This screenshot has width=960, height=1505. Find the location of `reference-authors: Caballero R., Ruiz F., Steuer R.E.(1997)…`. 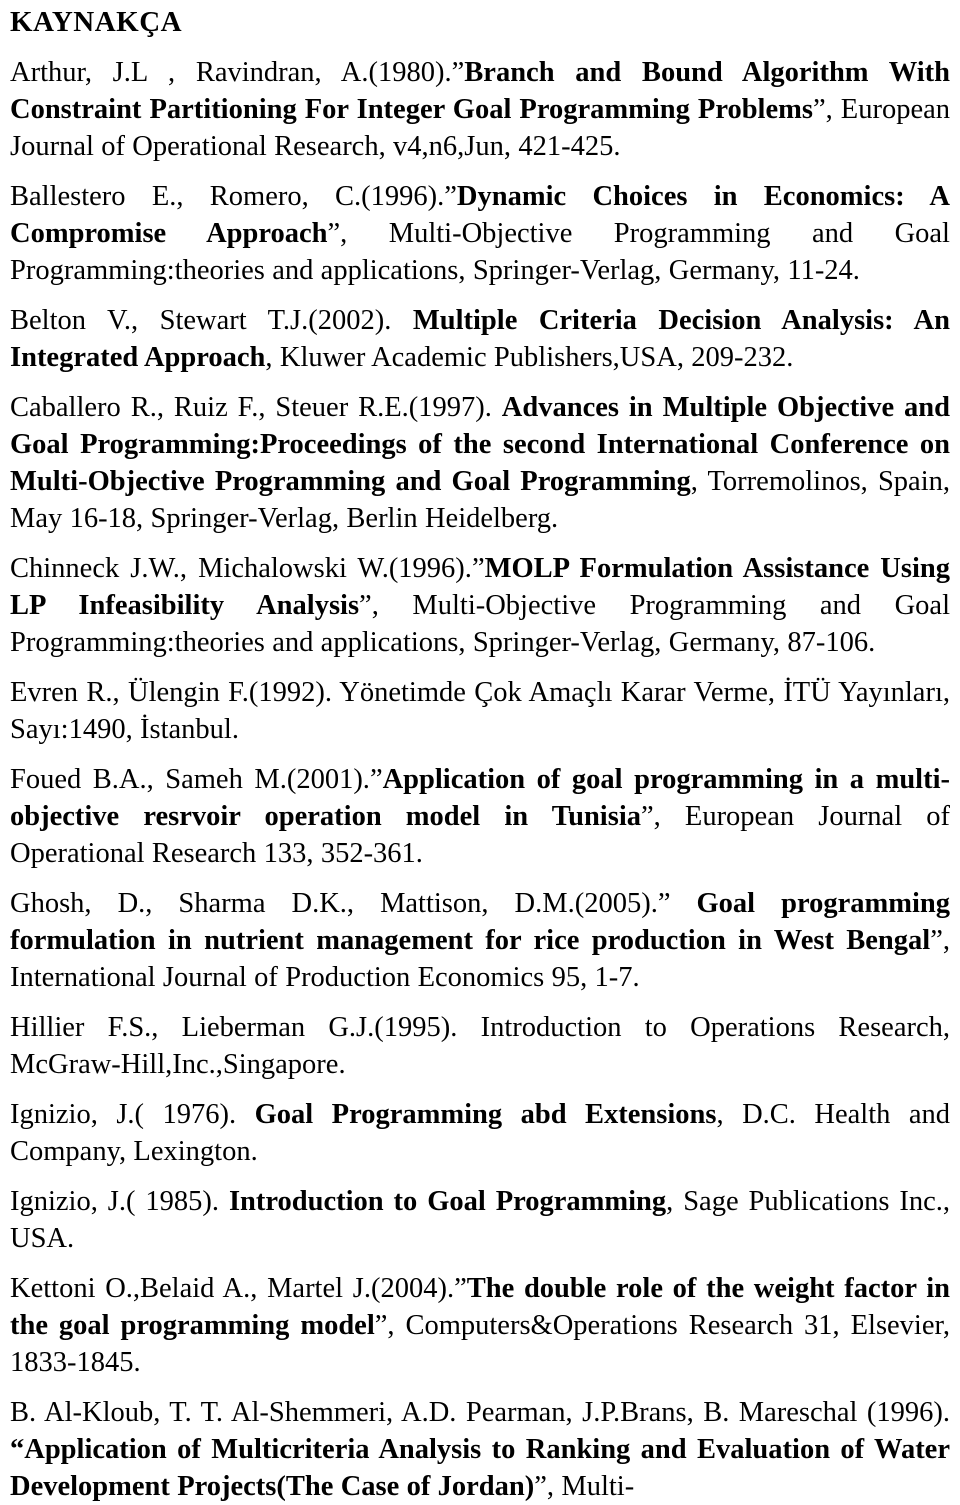

reference-authors: Caballero R., Ruiz F., Steuer R.E.(1997)… is located at coordinates (256, 407).